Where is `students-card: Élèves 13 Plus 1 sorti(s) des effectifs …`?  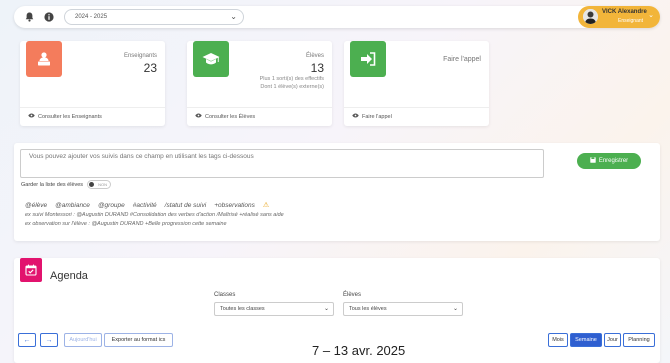 students-card: Élèves 13 Plus 1 sorti(s) des effectifs … is located at coordinates (259, 83).